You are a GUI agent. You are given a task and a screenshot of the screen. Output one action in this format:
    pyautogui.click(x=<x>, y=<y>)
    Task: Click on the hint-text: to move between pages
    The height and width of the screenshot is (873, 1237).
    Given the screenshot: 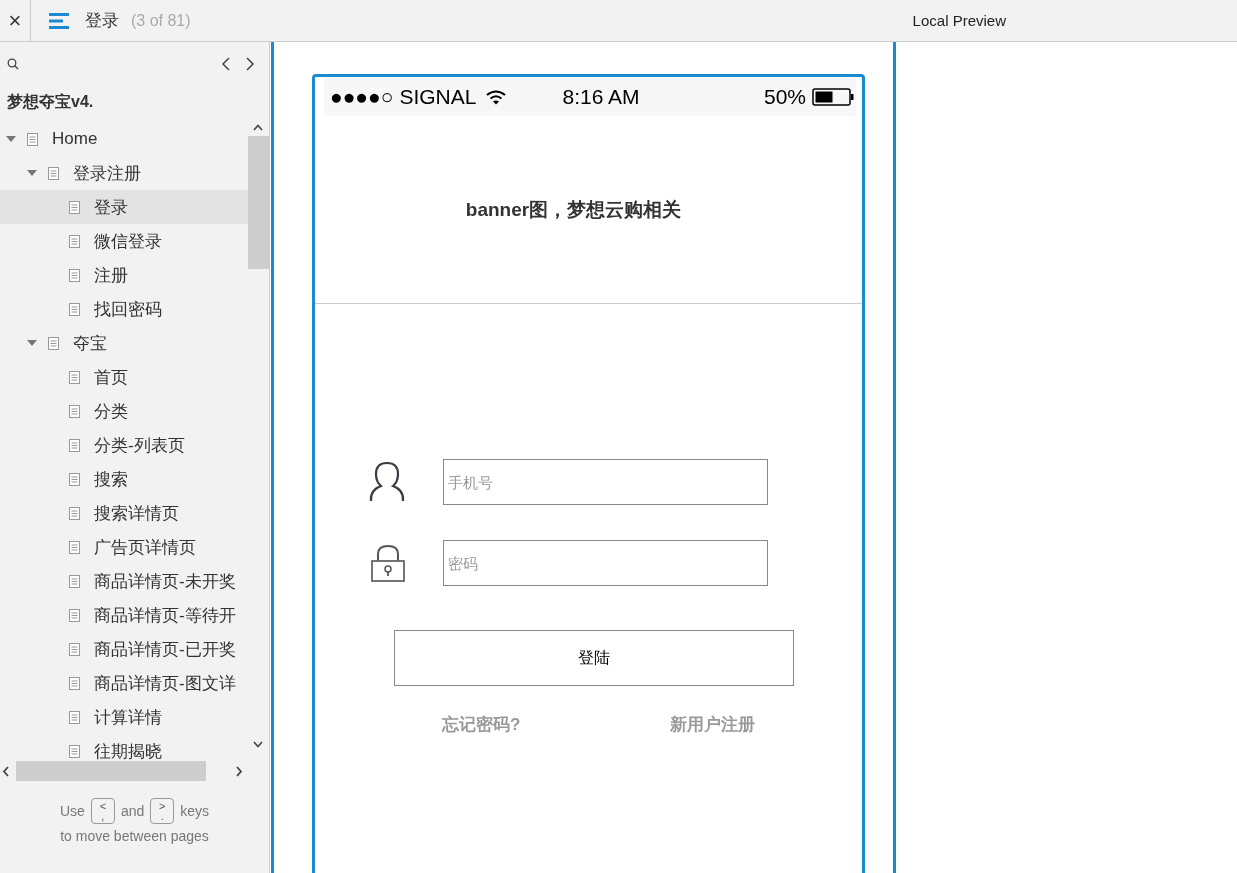 What is the action you would take?
    pyautogui.click(x=134, y=836)
    